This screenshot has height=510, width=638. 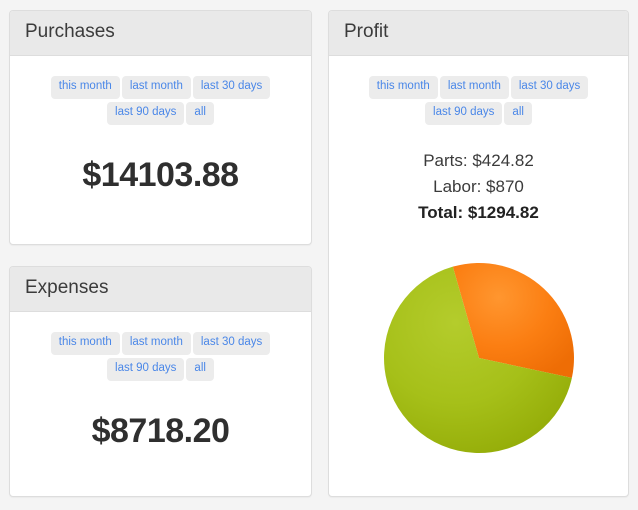 I want to click on expenses-range-last-90-days: last 90 days, so click(x=146, y=369).